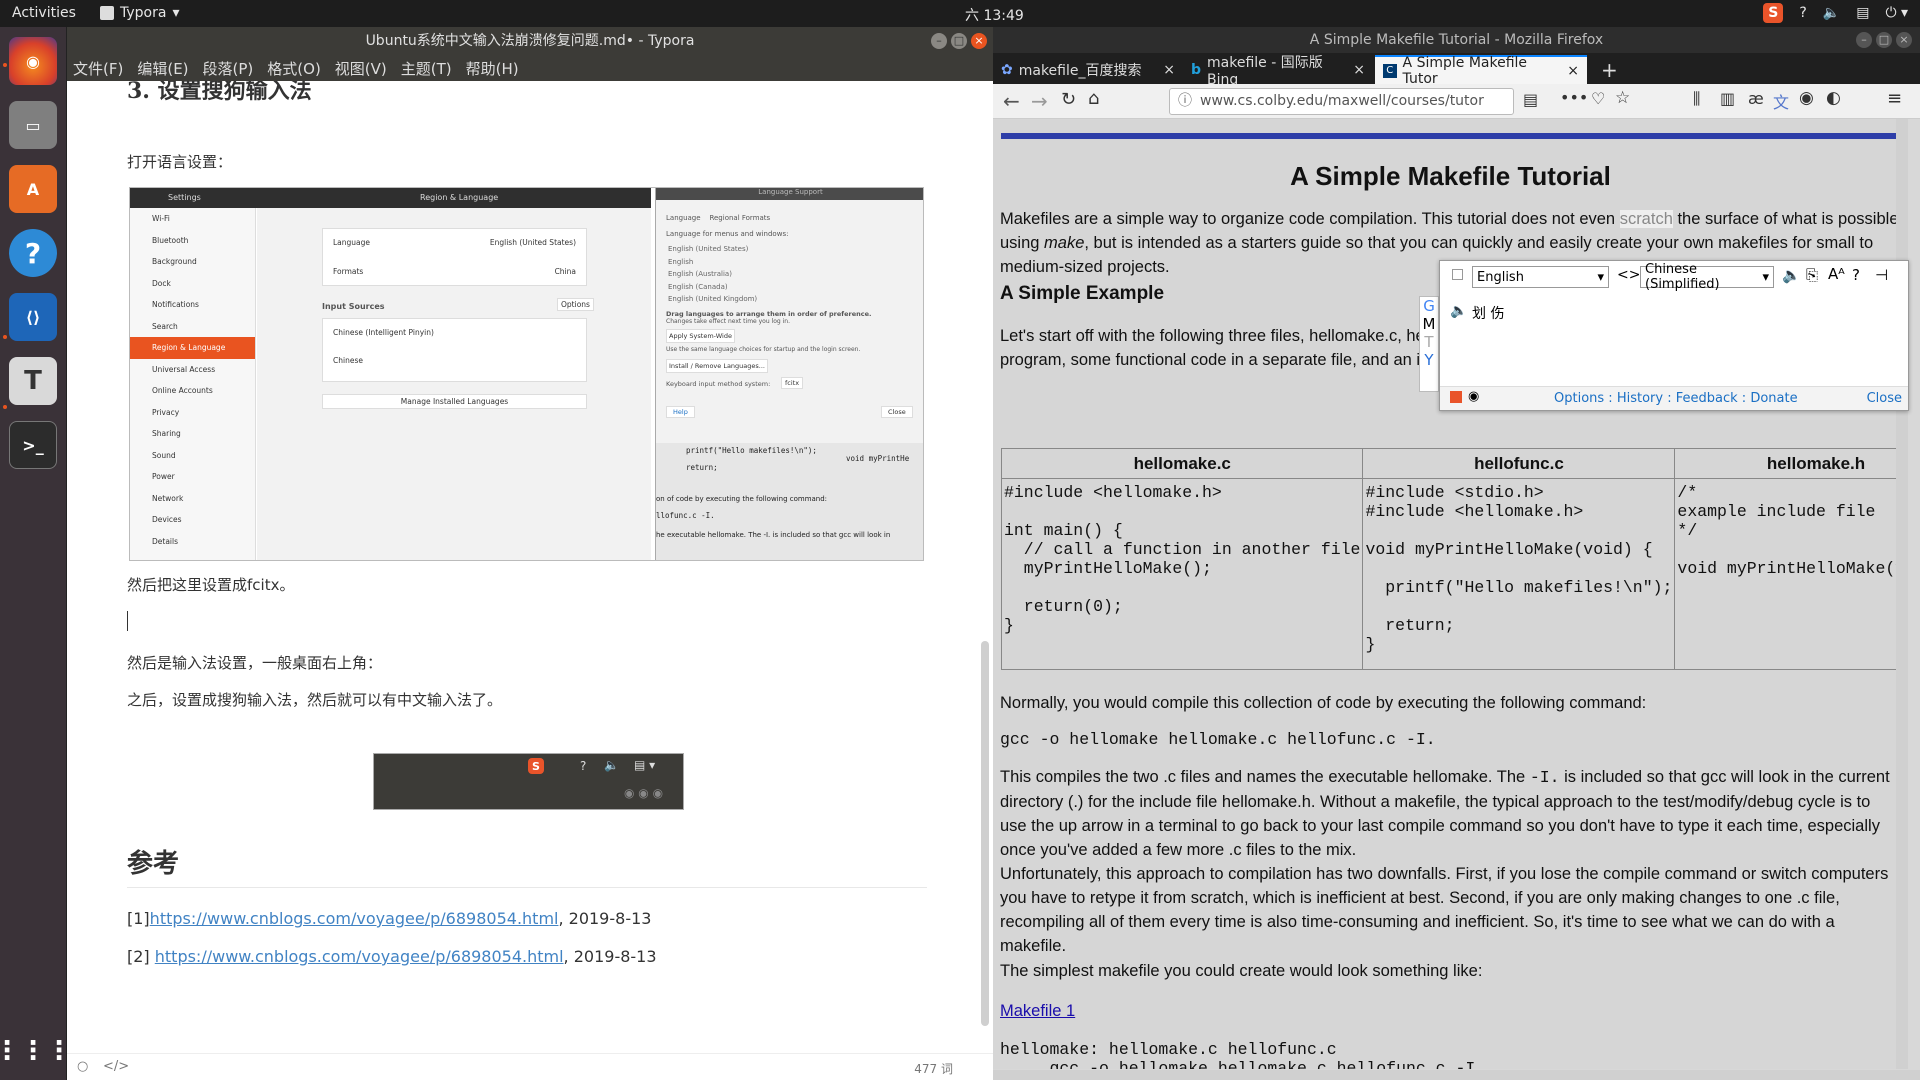  I want to click on yandex-translate-button: Y, so click(1428, 360).